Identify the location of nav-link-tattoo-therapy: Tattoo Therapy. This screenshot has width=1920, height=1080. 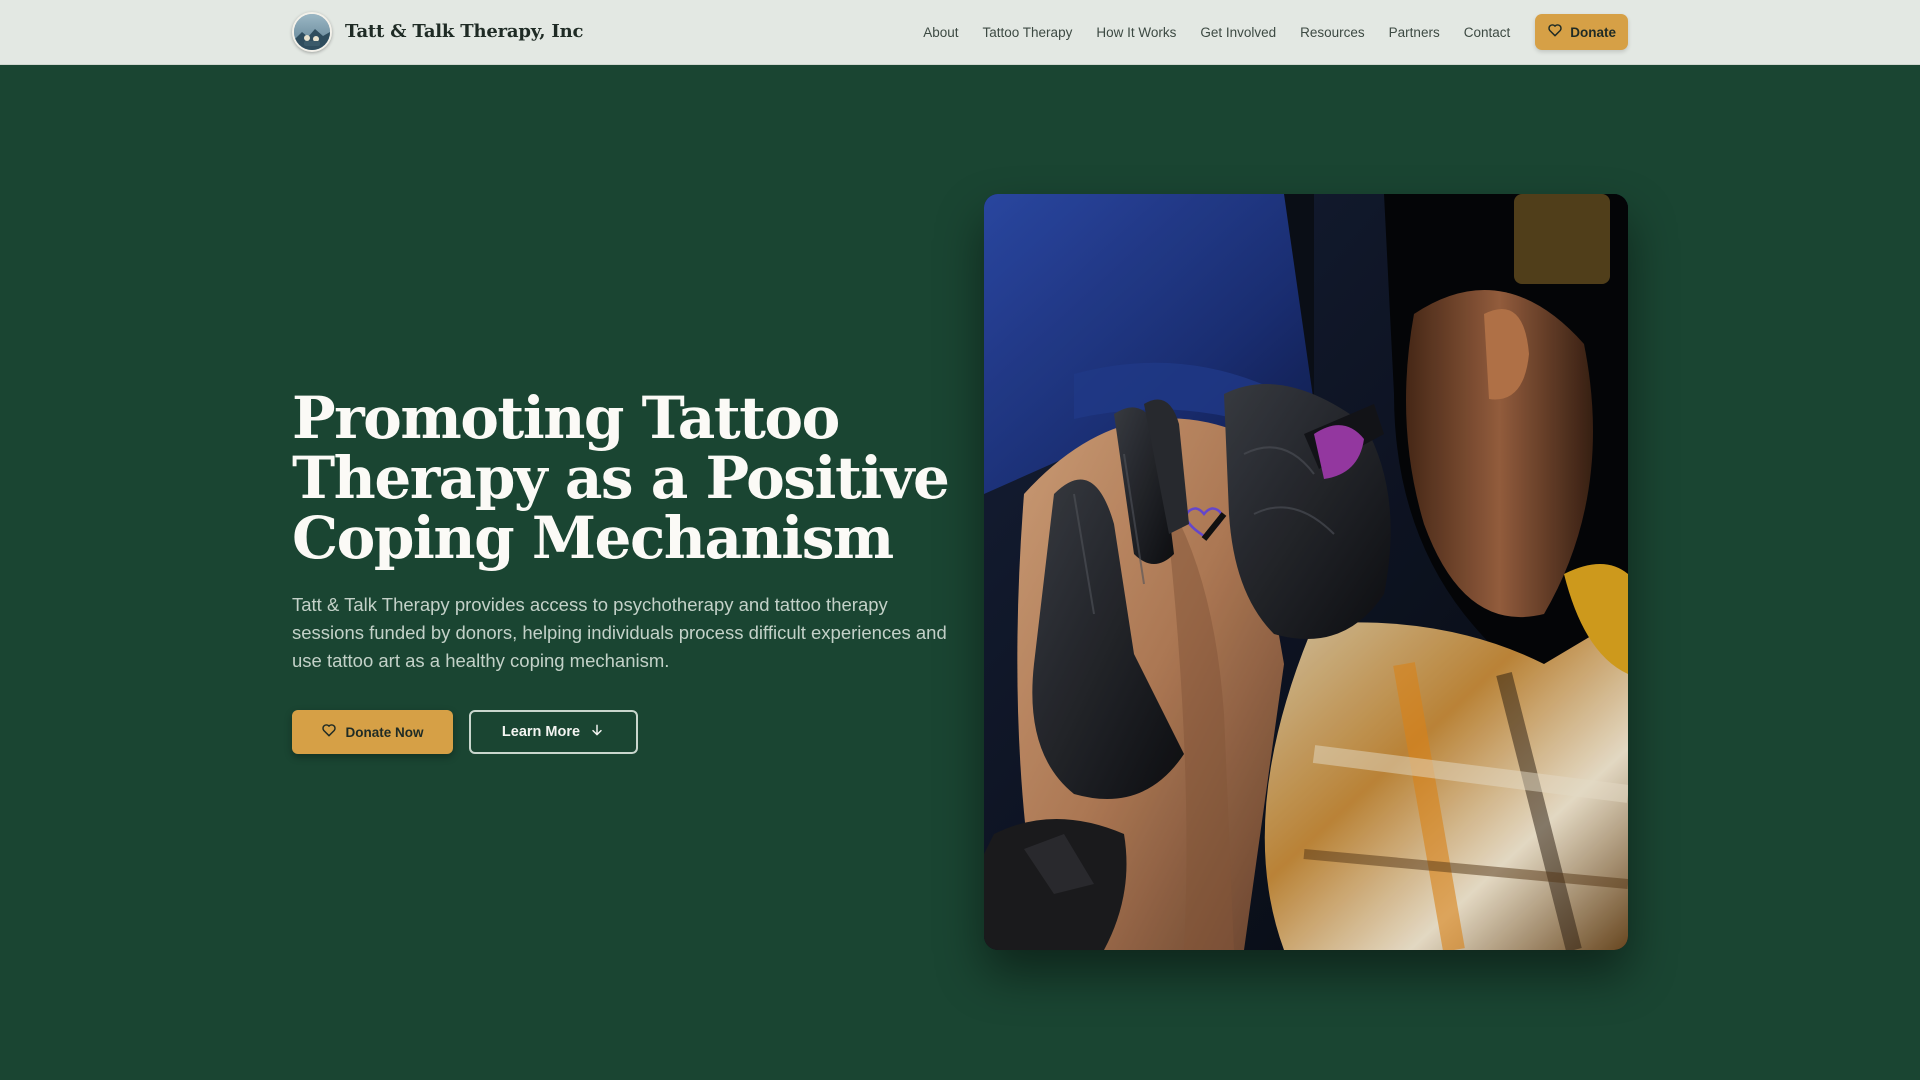
(1028, 32).